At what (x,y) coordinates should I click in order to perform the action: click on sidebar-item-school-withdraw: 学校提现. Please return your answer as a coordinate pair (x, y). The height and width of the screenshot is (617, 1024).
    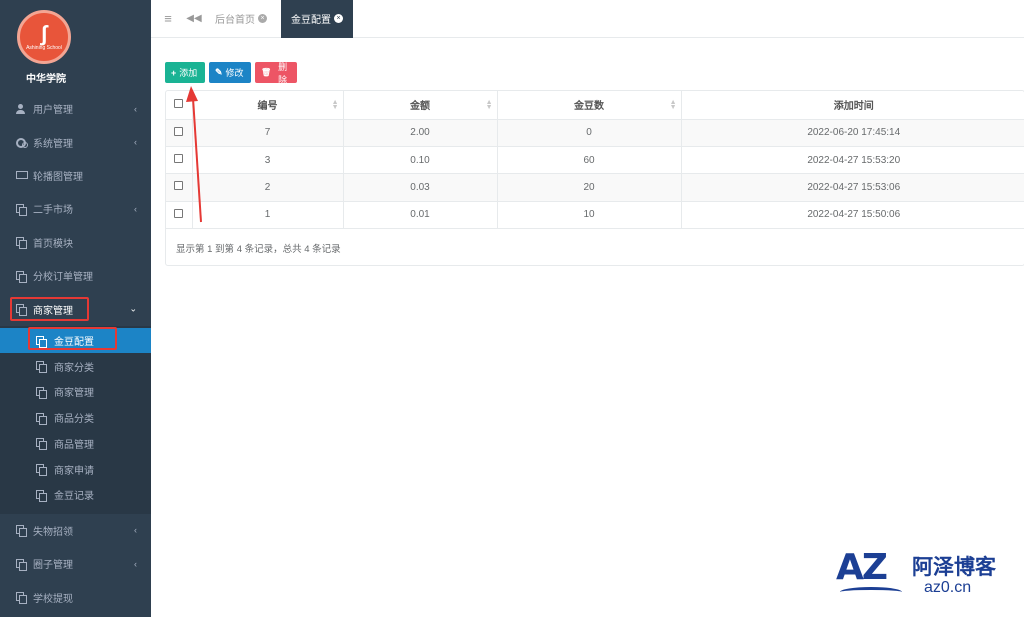
    Looking at the image, I should click on (75, 596).